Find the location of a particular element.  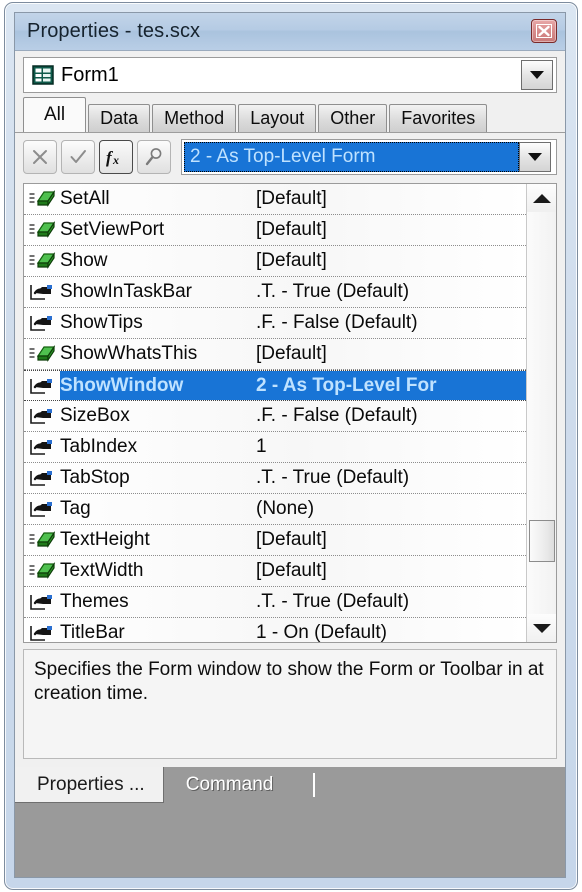

dock-tabbar: Properties ... Command is located at coordinates (290, 822).